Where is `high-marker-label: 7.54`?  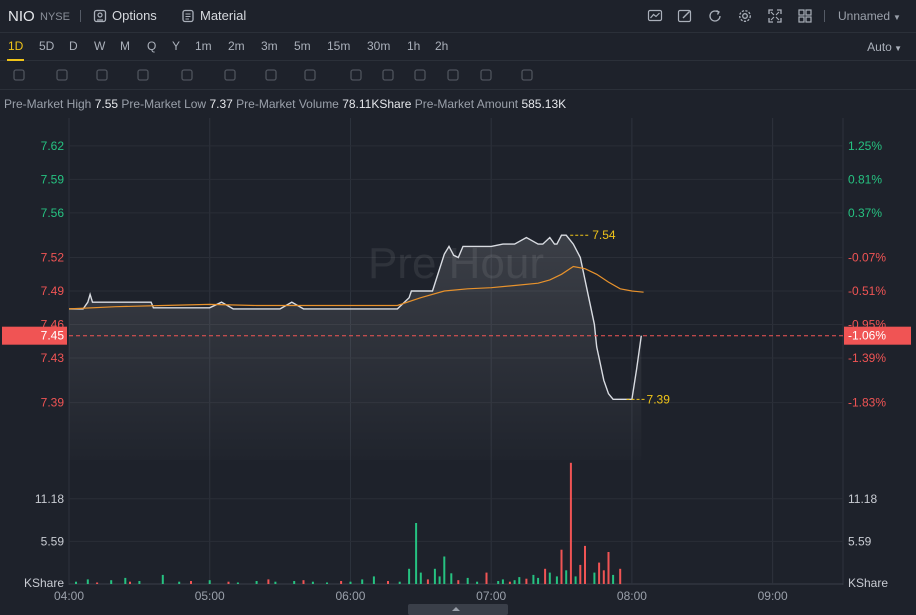 high-marker-label: 7.54 is located at coordinates (604, 235).